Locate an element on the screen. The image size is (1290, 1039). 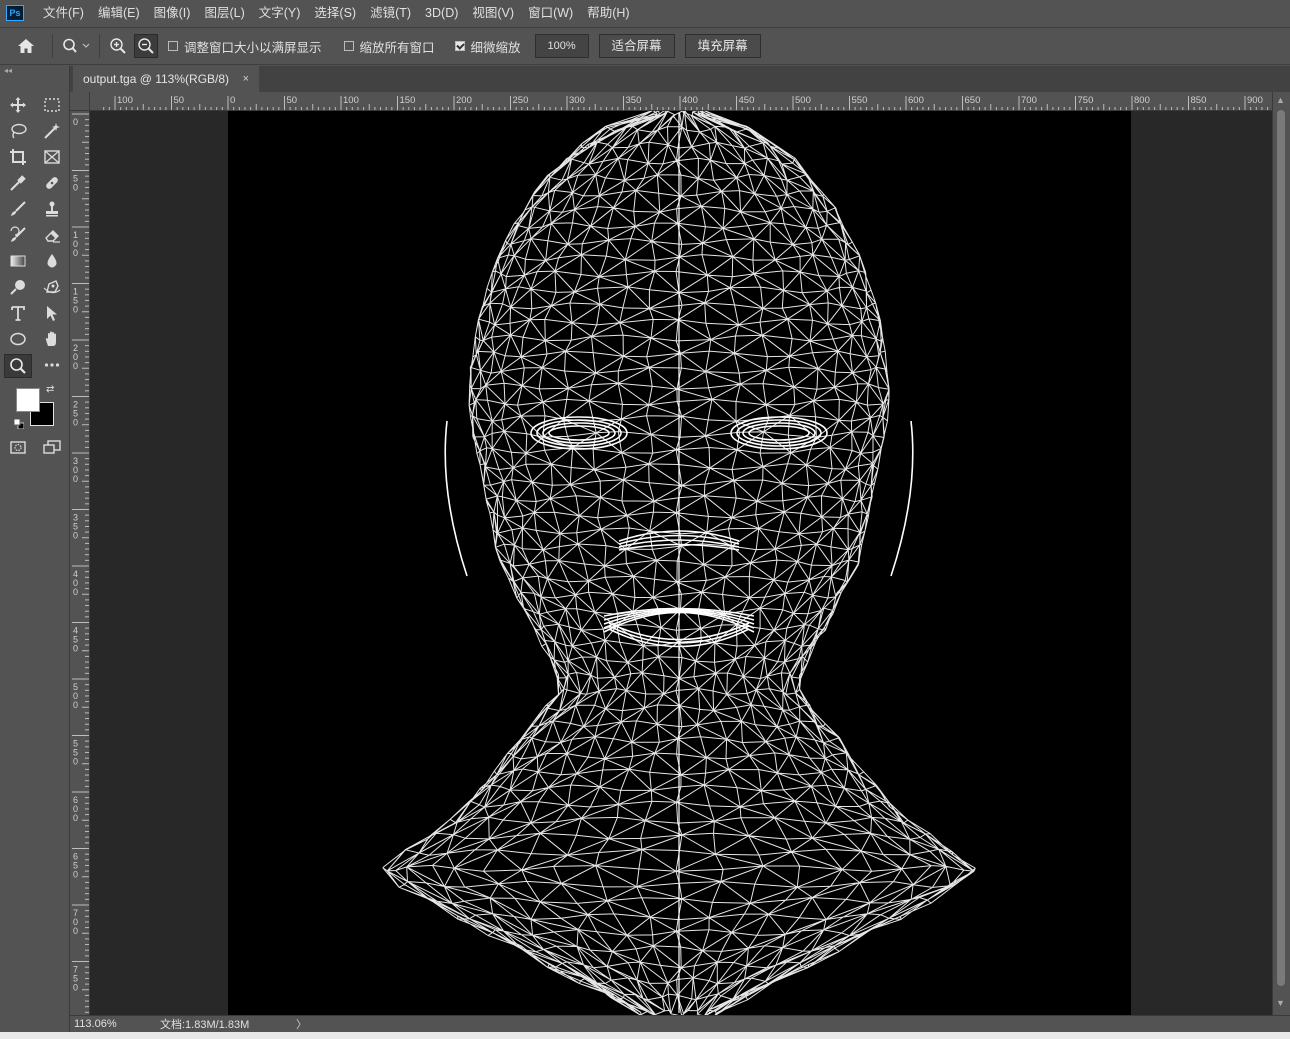
eyedropper-icon is located at coordinates (18, 183).